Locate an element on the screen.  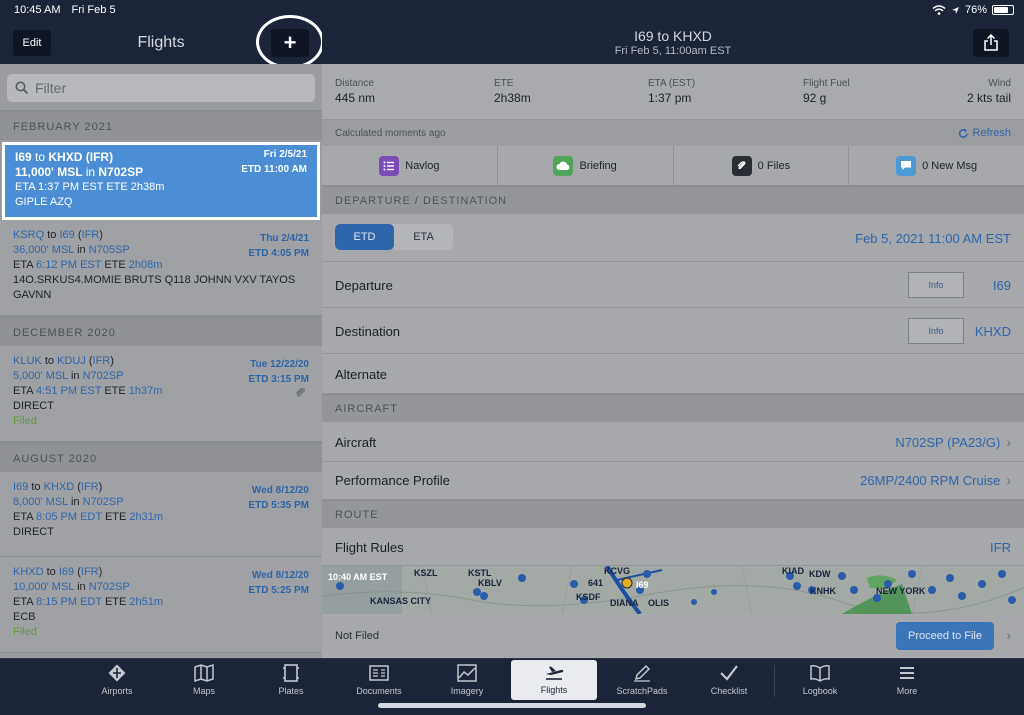
tab-checklist: Checklist is located at coordinates (729, 680).